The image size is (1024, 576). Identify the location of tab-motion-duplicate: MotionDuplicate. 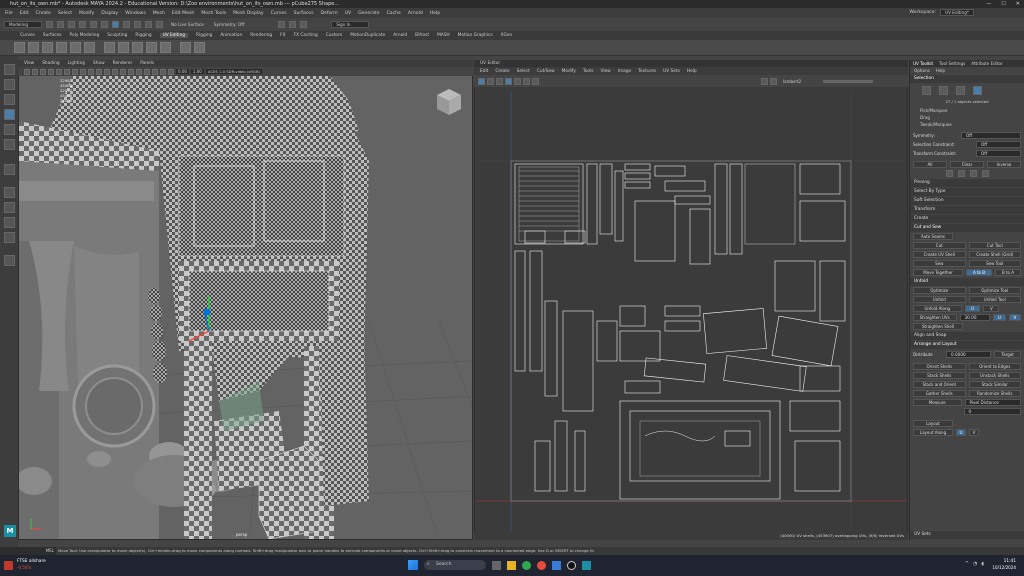
(367, 35).